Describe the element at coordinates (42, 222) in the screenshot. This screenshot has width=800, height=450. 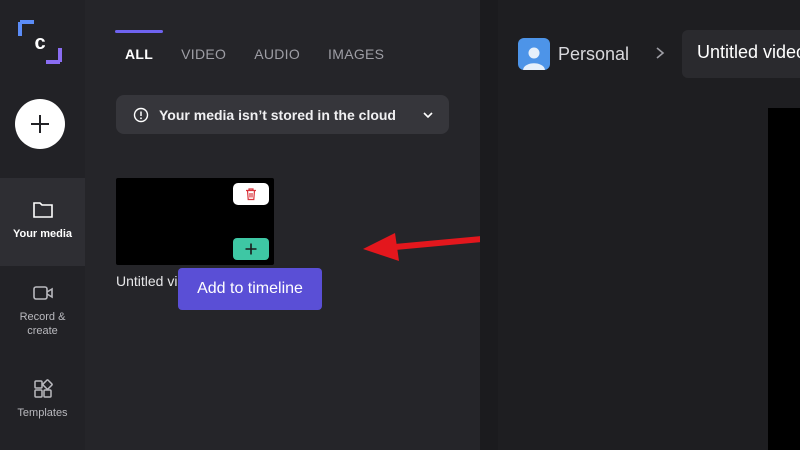
I see `nav-your-media: Your media` at that location.